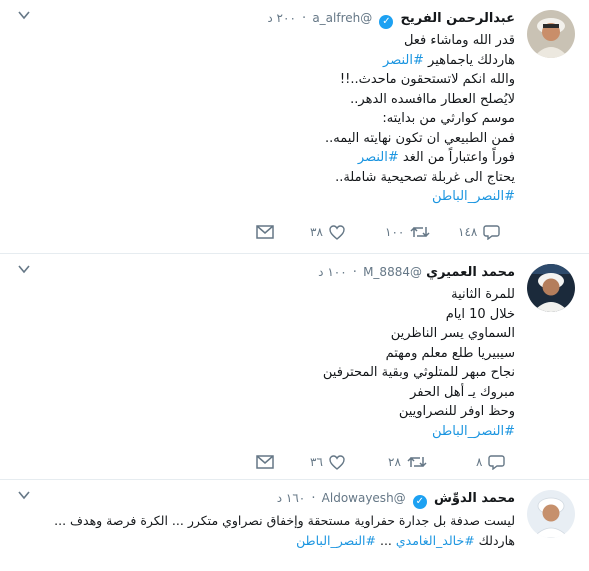  What do you see at coordinates (458, 18) in the screenshot?
I see `author-name: عبدالرحمن الفريح` at bounding box center [458, 18].